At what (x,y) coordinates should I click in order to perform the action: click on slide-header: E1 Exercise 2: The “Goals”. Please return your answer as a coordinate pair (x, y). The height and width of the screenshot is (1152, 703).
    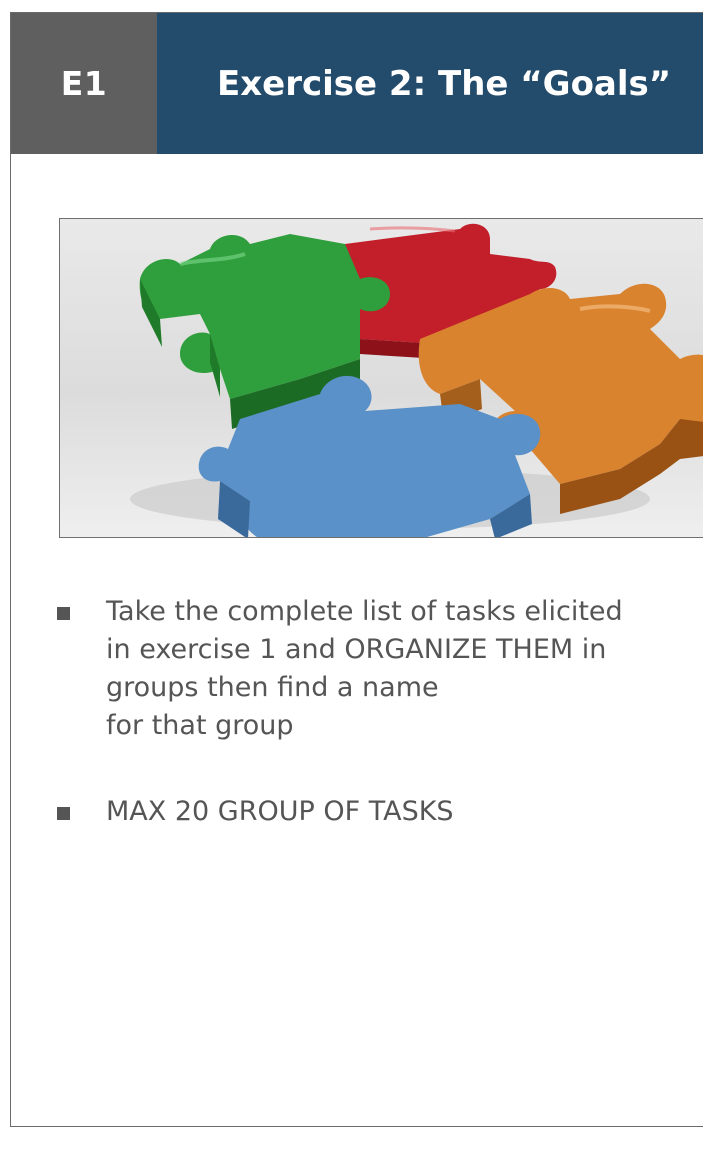
    Looking at the image, I should click on (357, 83).